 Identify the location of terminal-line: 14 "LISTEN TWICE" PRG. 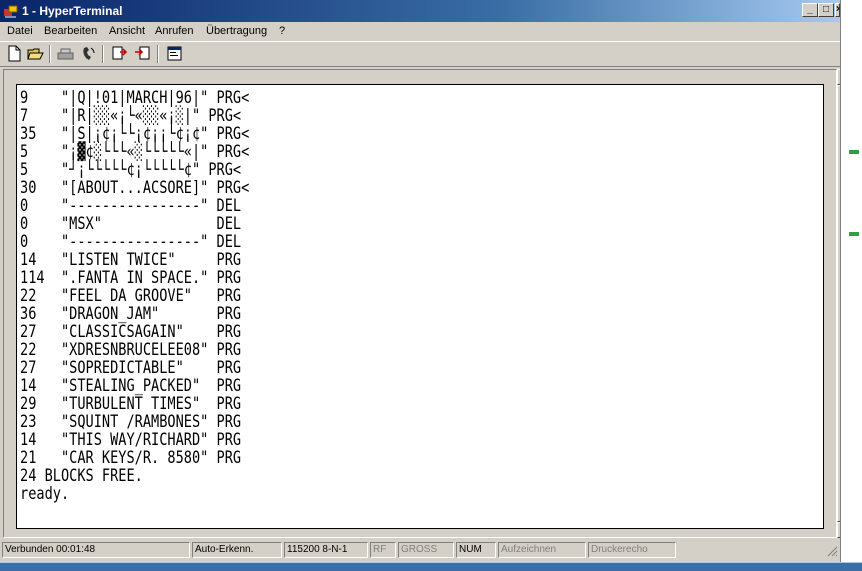
(131, 260).